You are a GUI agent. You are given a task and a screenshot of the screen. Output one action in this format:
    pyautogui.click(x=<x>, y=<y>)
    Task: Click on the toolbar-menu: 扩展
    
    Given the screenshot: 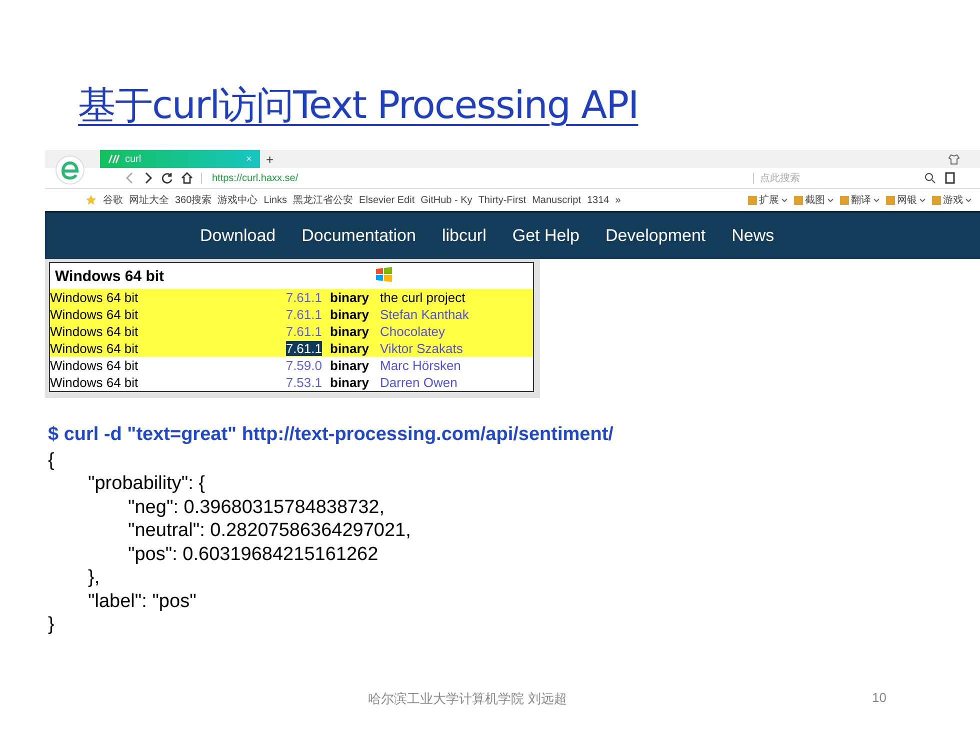 What is the action you would take?
    pyautogui.click(x=768, y=200)
    